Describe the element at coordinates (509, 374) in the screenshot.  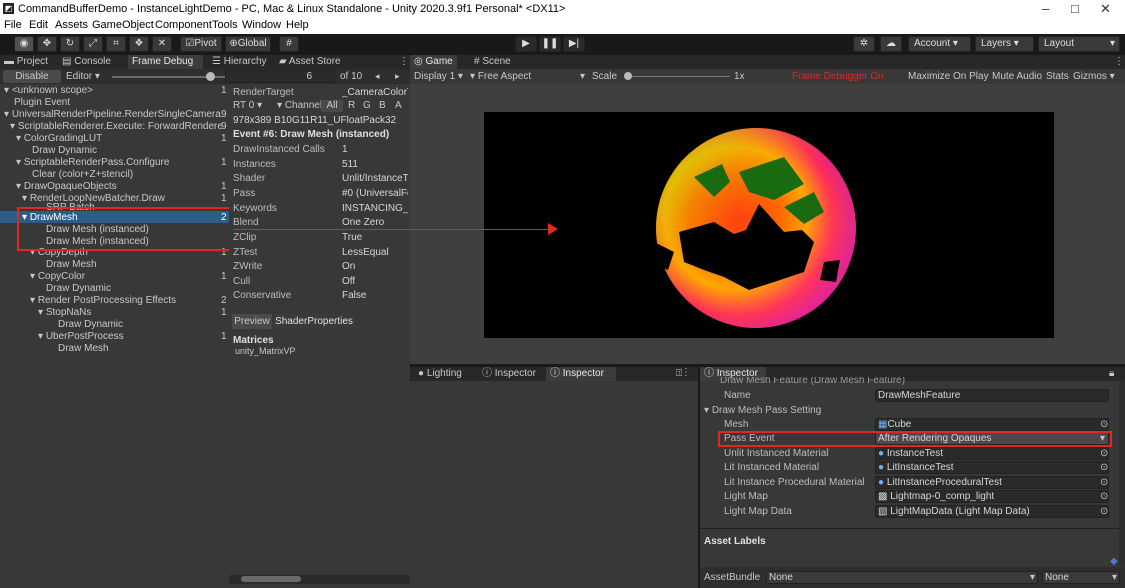
I see `tab-inspector: ⓘ Inspector` at that location.